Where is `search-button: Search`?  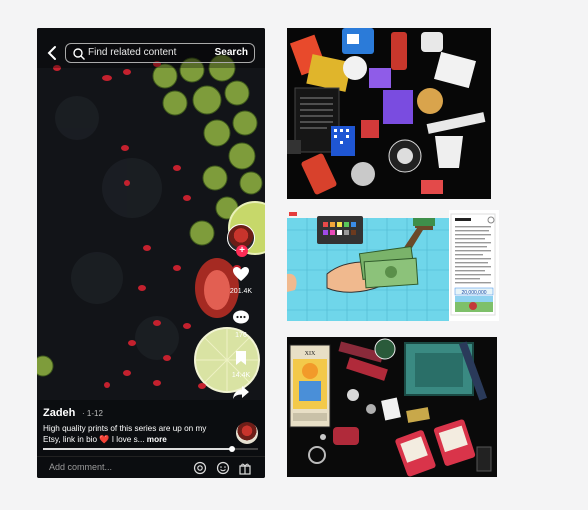
search-button: Search is located at coordinates (231, 52).